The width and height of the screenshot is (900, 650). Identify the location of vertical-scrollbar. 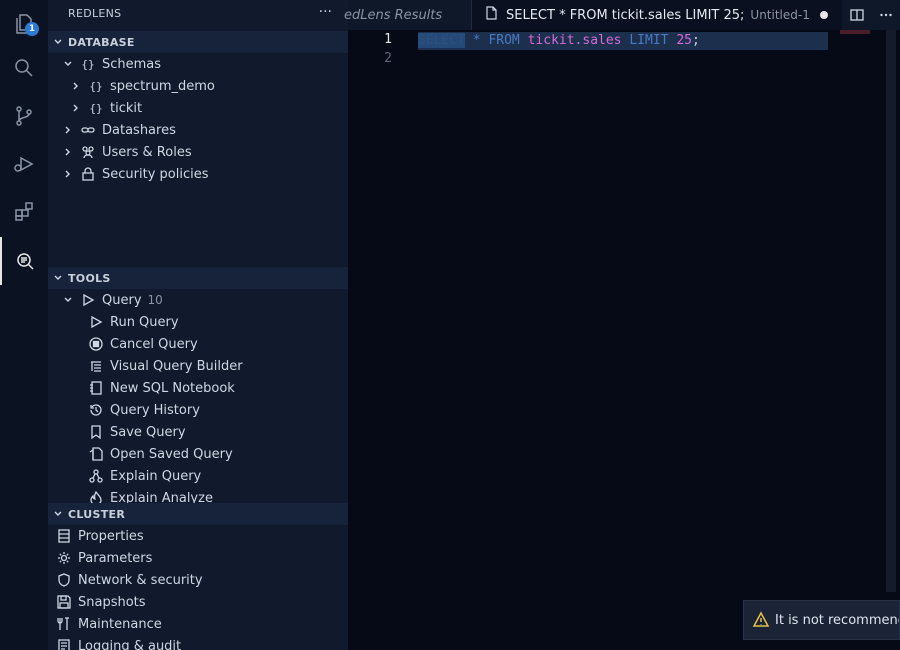
(891, 311).